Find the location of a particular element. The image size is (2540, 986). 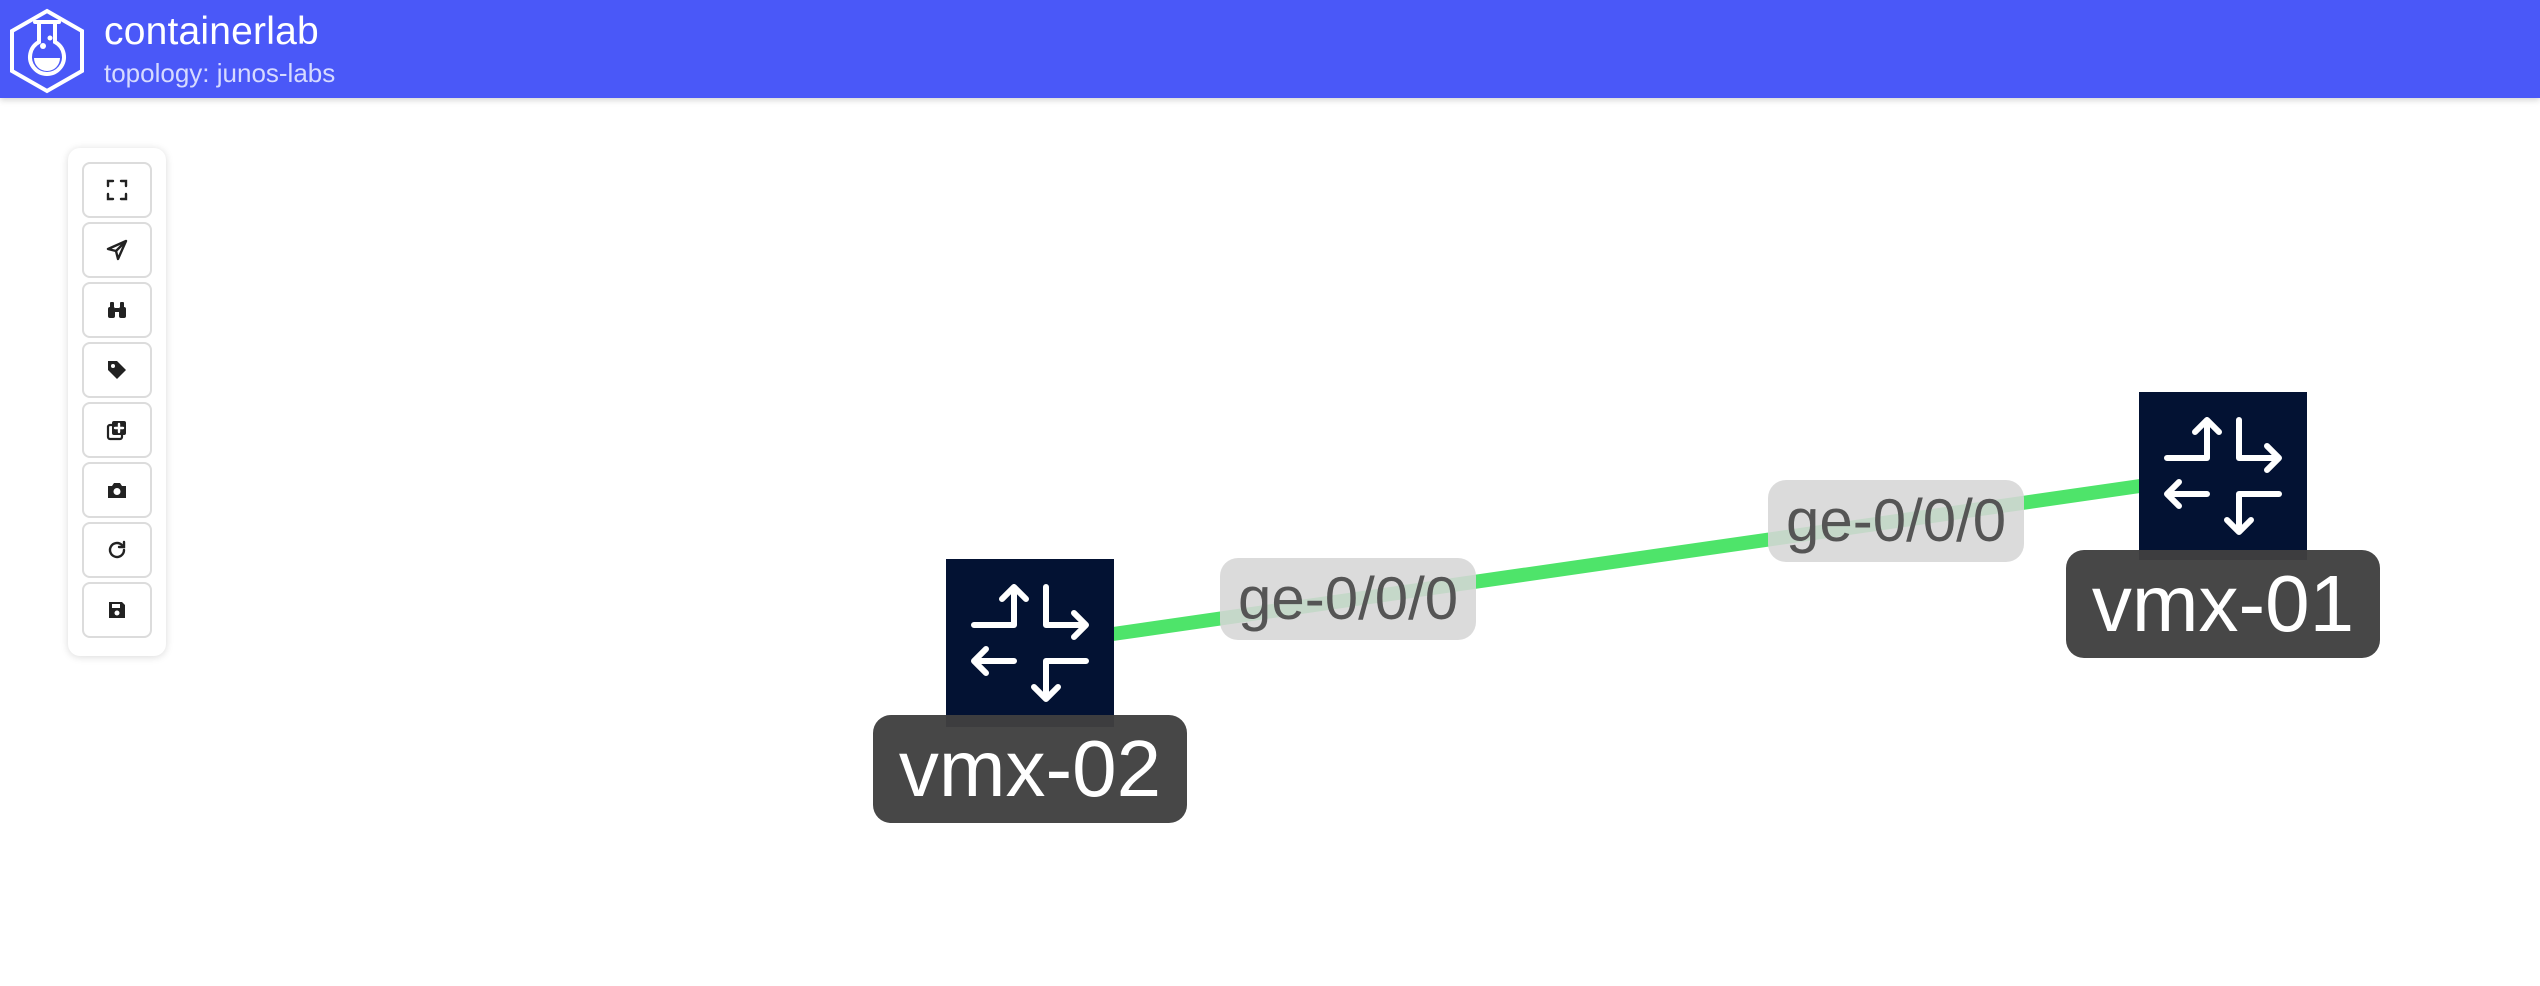

brand-block: containerlab topology: junos-labs is located at coordinates (219, 50).